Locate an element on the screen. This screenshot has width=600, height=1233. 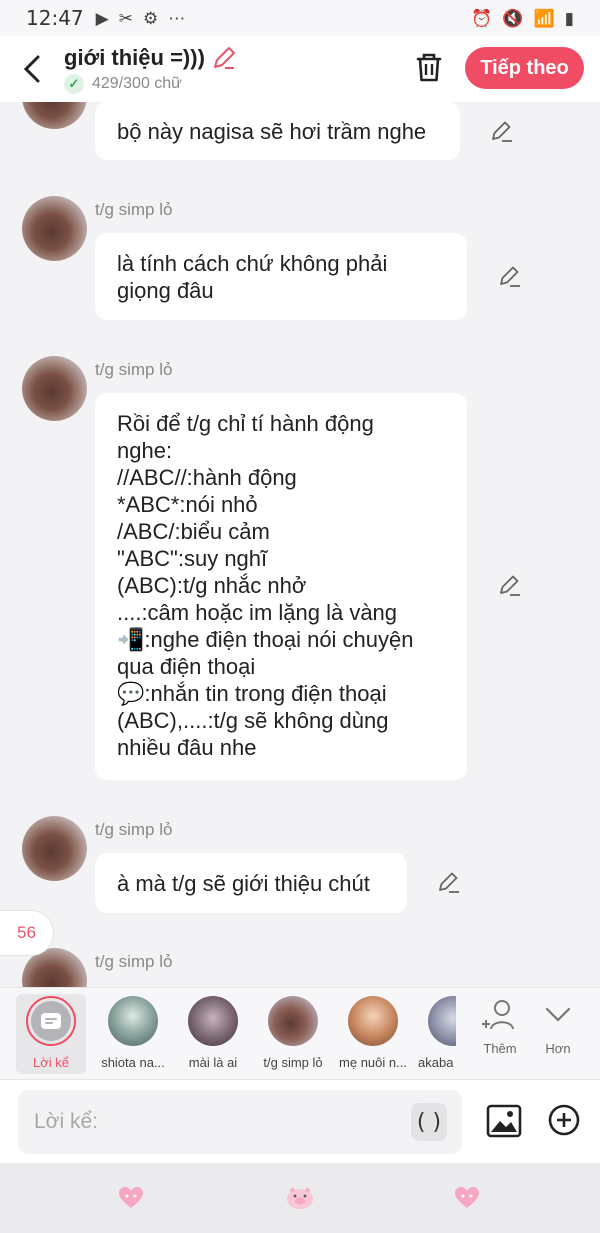
capcut-icon: ✂ is located at coordinates (125, 18).